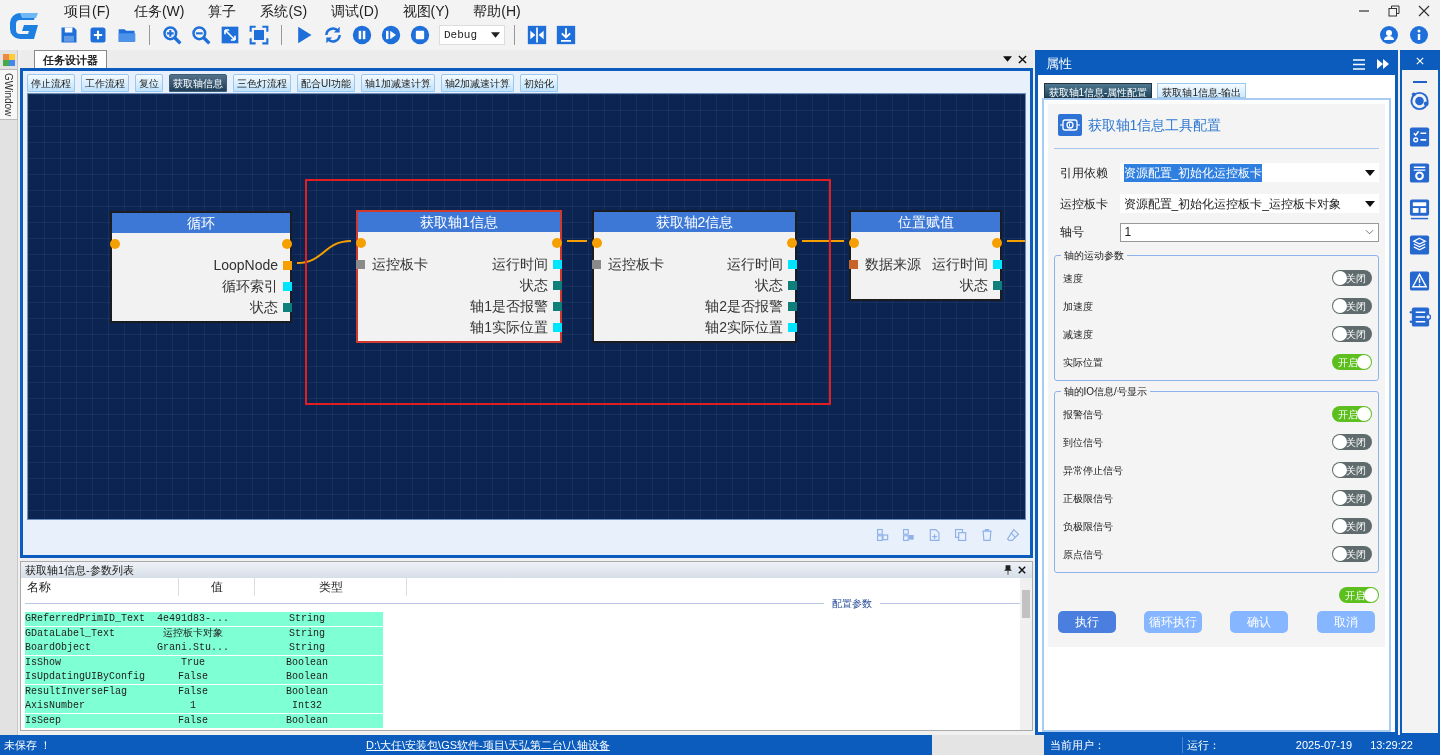 This screenshot has width=1440, height=755. What do you see at coordinates (925, 255) in the screenshot?
I see `flow-node: 位置赋值 数据来源 运行时间 状态` at bounding box center [925, 255].